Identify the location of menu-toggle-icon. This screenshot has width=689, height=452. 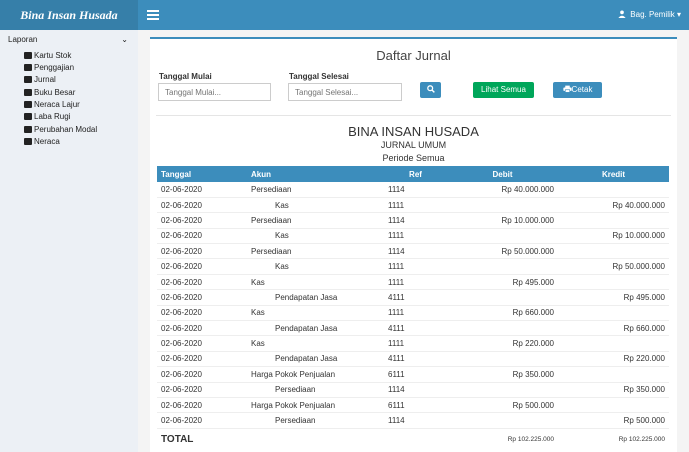
(153, 15).